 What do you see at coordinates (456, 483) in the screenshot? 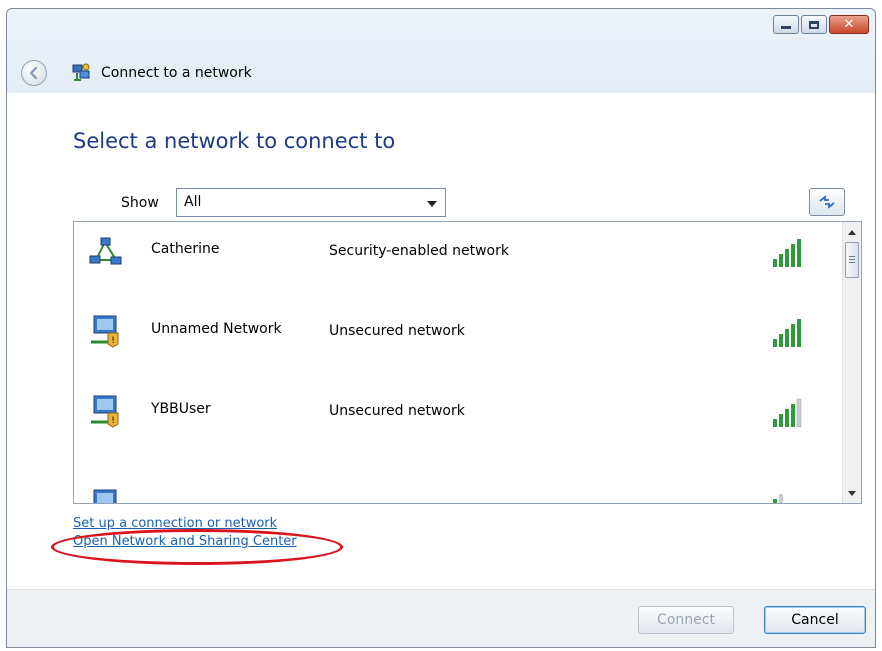
I see `network-row-partial` at bounding box center [456, 483].